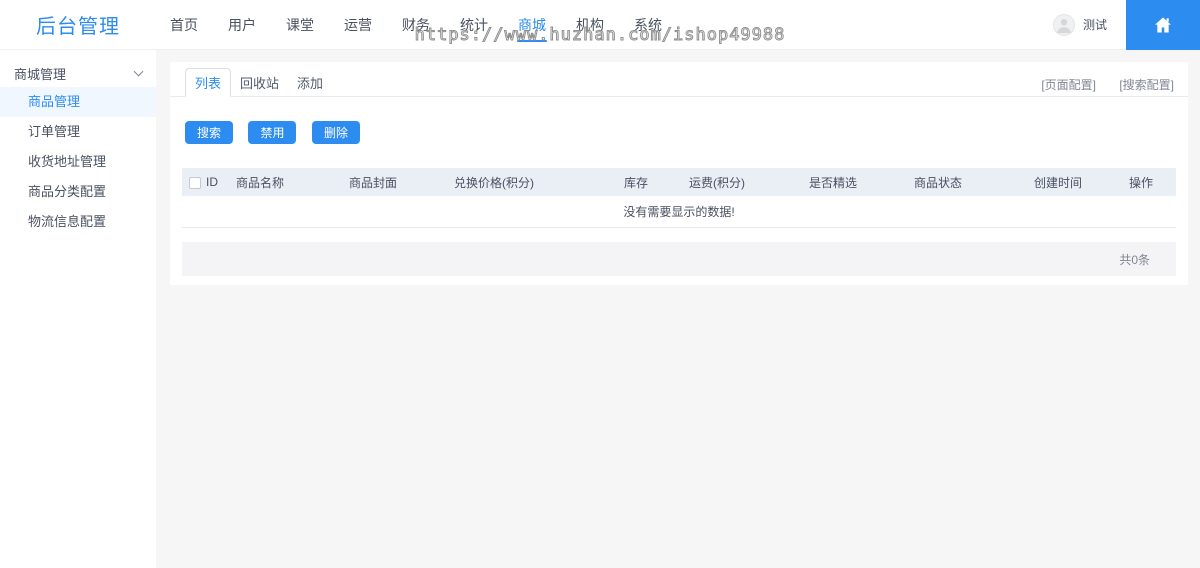  I want to click on col-product-name: 商品名称, so click(260, 182).